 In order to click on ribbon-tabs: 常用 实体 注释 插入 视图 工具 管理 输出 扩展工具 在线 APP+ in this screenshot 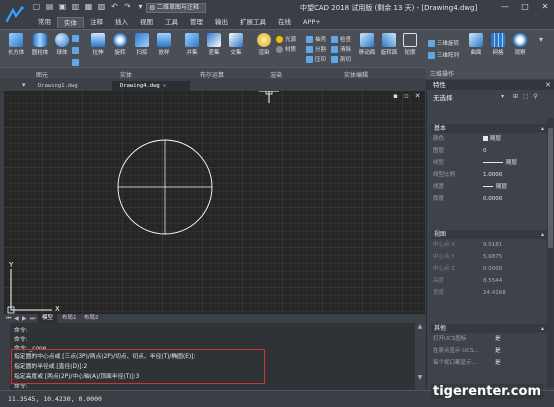, I will do `click(179, 22)`.